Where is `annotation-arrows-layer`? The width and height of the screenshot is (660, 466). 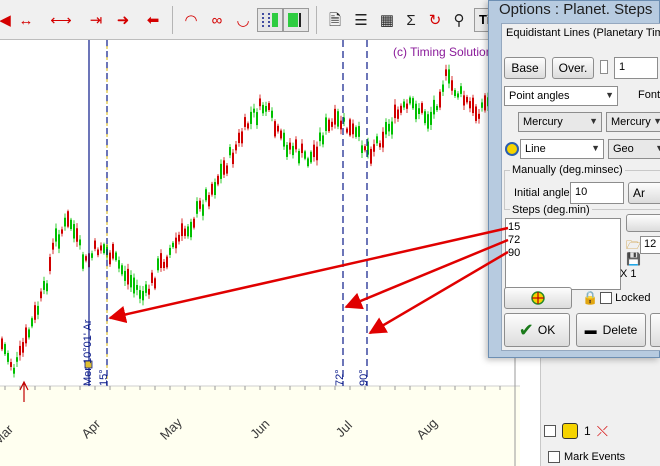 annotation-arrows-layer is located at coordinates (308, 280).